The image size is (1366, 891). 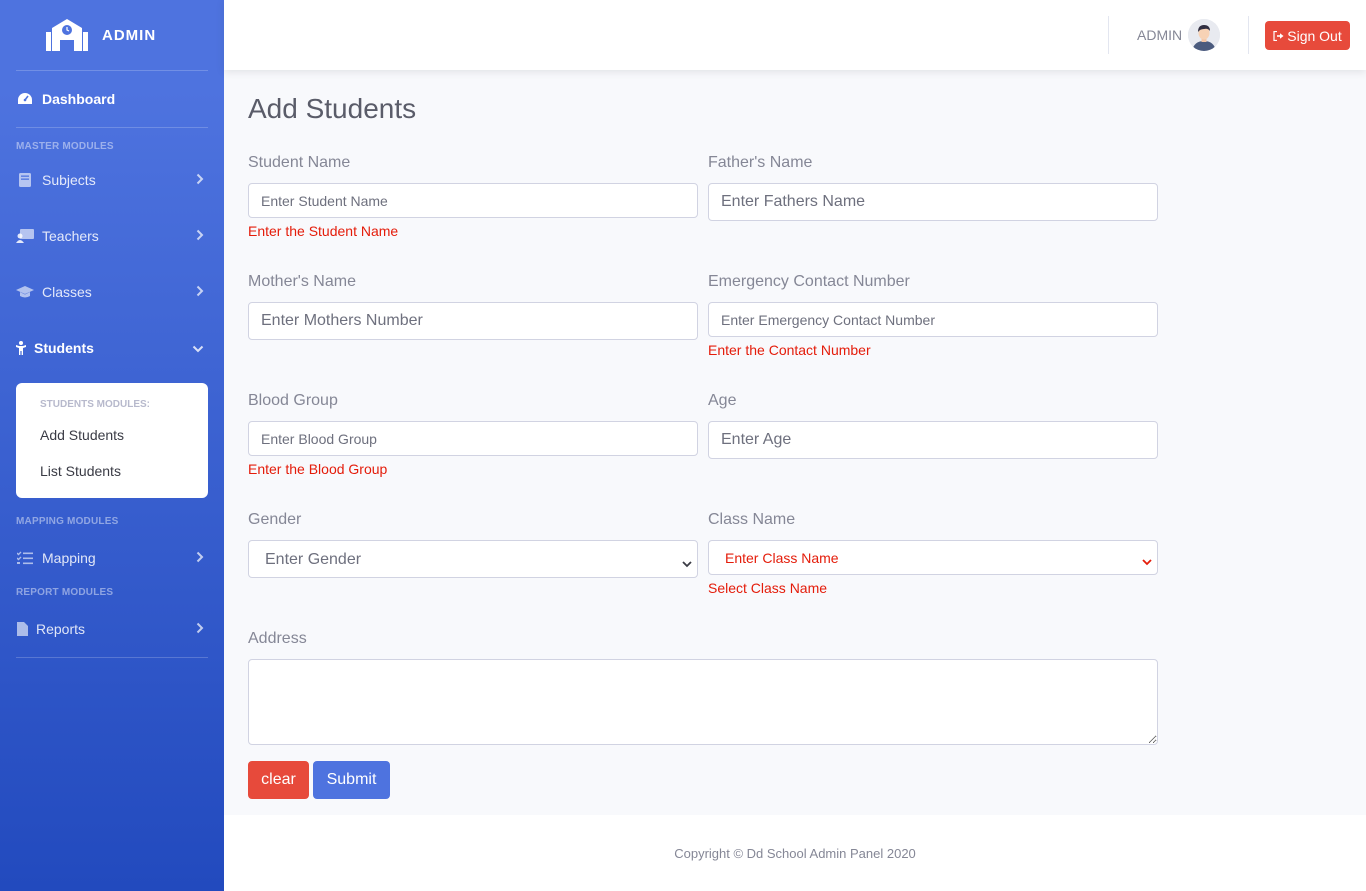 I want to click on mother-name-label: Mother's Name, so click(x=302, y=281).